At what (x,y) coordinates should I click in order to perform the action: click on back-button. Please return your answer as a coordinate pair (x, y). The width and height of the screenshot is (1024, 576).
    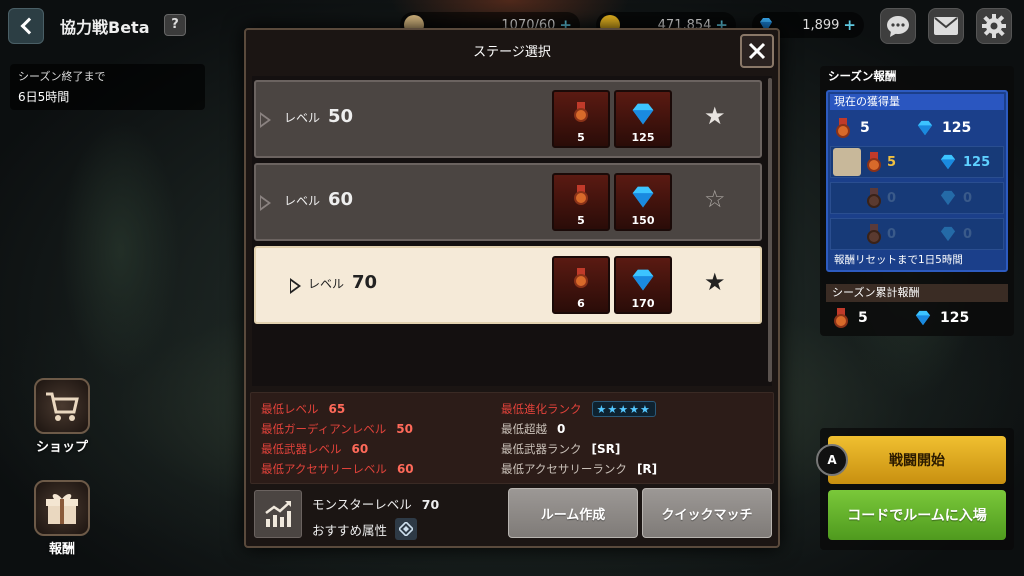
    Looking at the image, I should click on (26, 26).